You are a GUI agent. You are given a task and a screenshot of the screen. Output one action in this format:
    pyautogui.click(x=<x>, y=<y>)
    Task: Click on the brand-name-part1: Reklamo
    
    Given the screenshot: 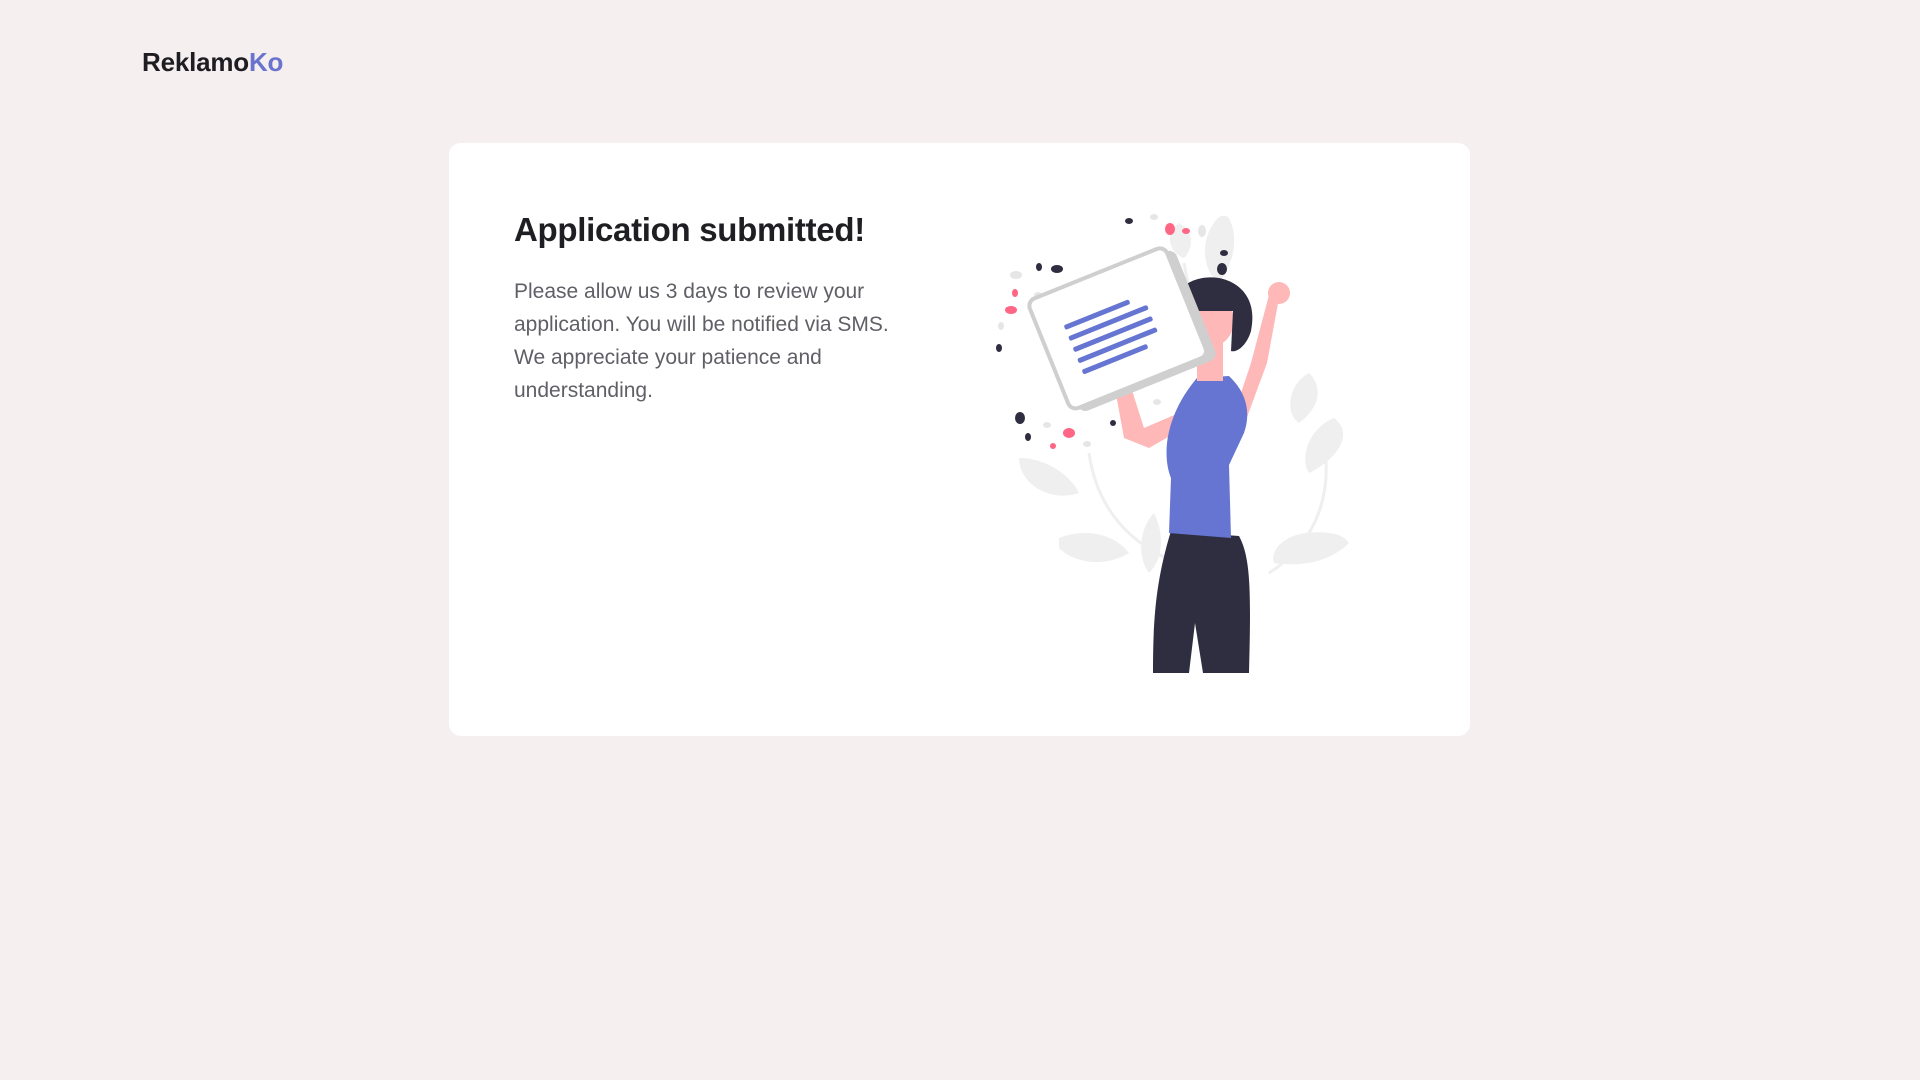 What is the action you would take?
    pyautogui.click(x=195, y=62)
    